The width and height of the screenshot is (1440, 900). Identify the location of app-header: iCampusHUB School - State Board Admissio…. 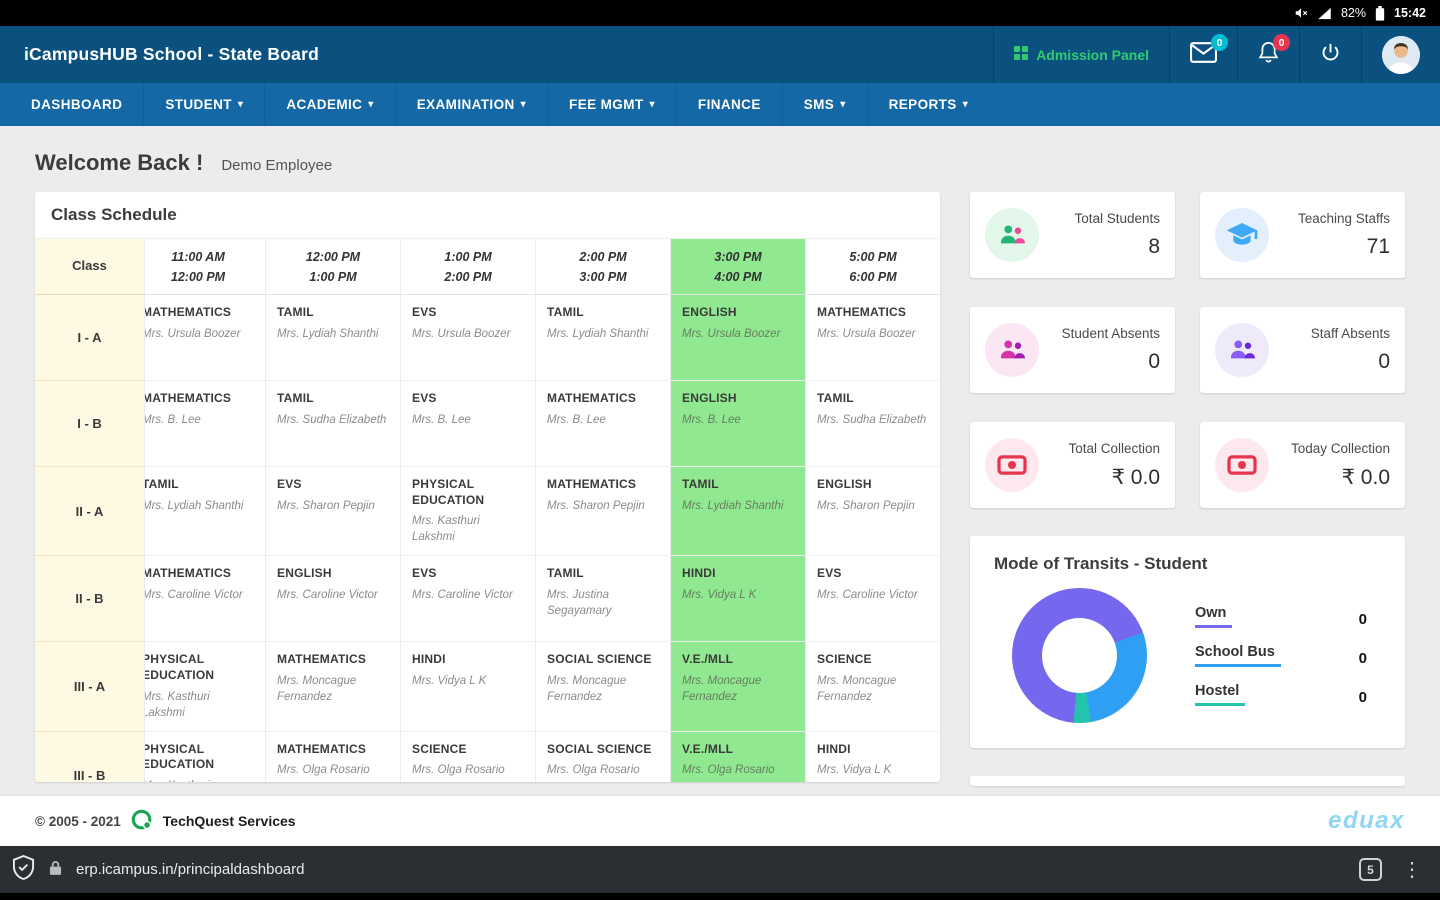
(720, 54).